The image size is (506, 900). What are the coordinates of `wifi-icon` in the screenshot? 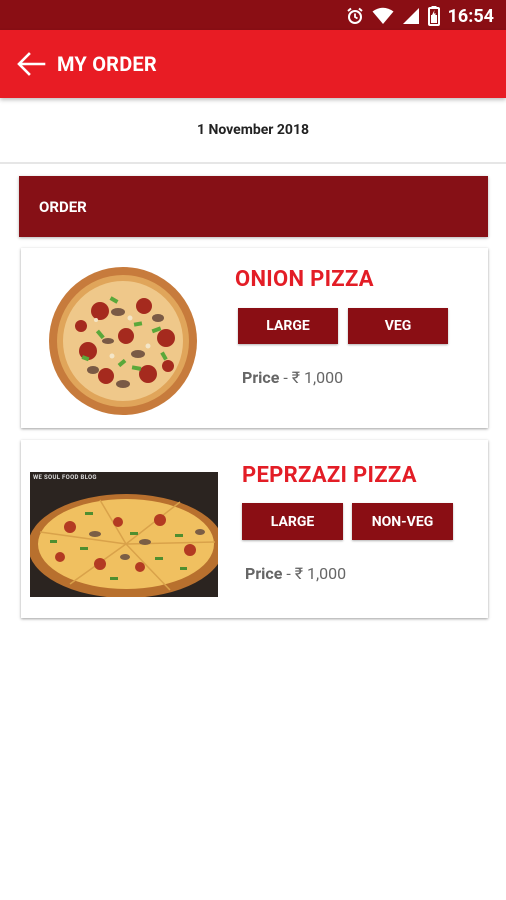 It's located at (383, 16).